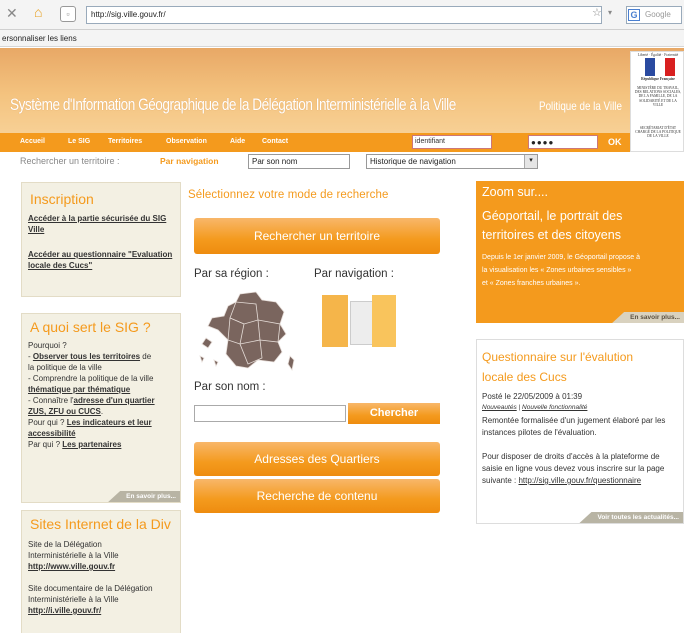  What do you see at coordinates (524, 377) in the screenshot?
I see `title-line: locale des Cucs` at bounding box center [524, 377].